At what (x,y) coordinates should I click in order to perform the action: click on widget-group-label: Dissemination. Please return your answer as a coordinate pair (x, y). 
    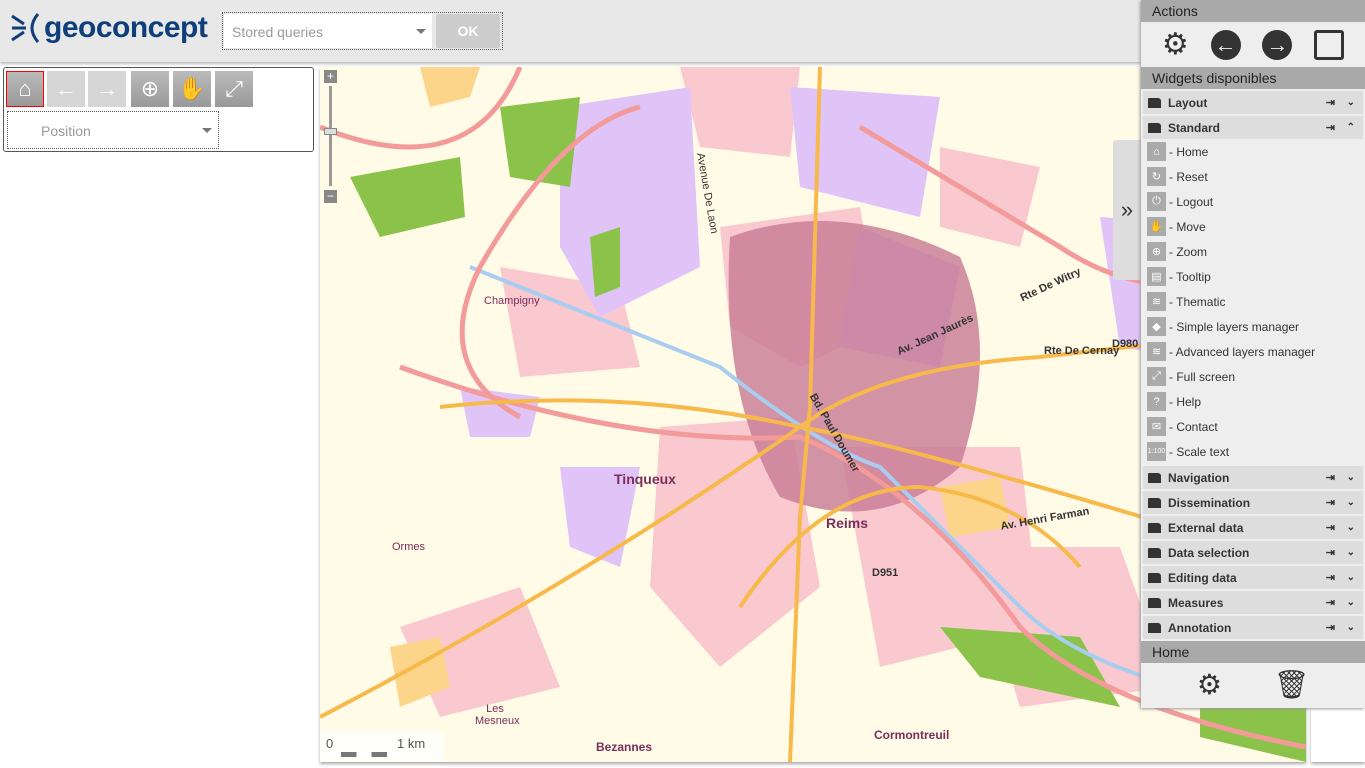
    Looking at the image, I should click on (1209, 502).